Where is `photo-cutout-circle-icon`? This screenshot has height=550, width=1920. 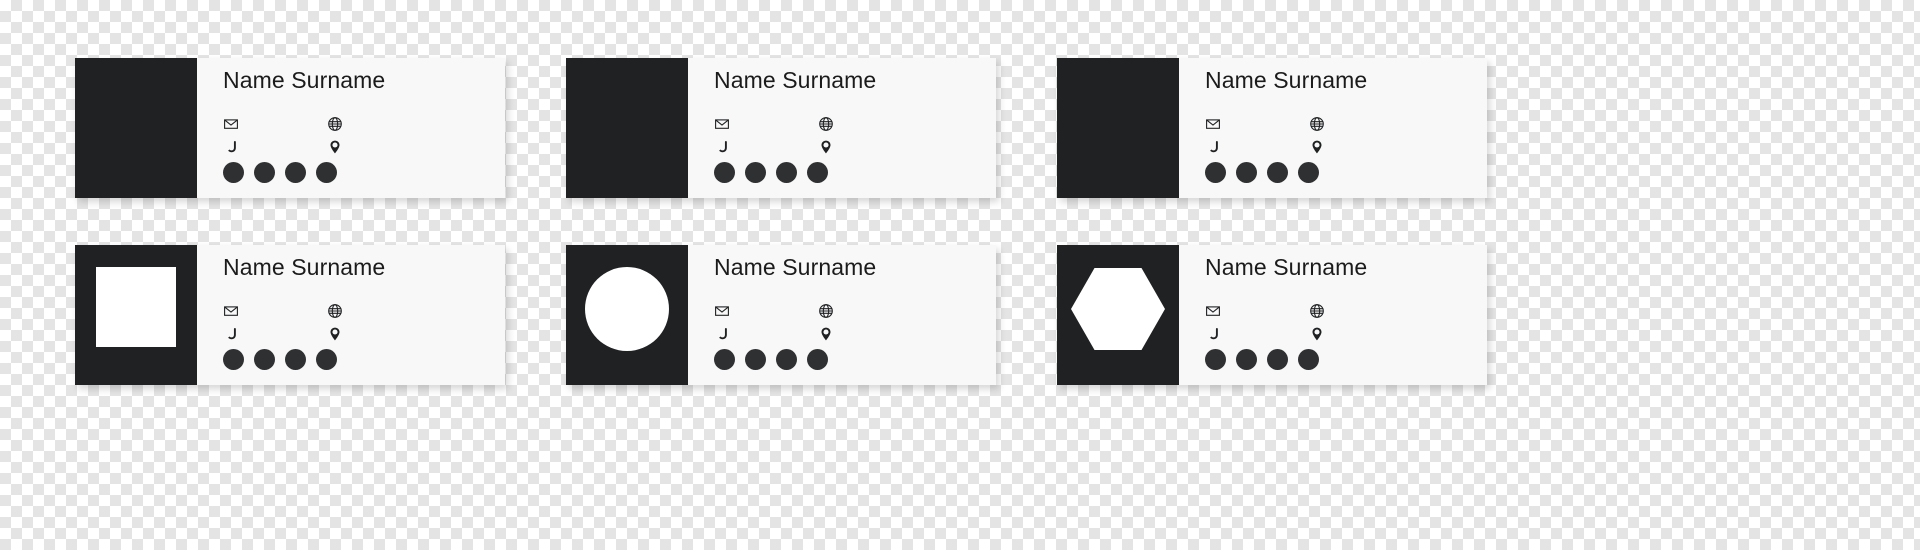 photo-cutout-circle-icon is located at coordinates (627, 309).